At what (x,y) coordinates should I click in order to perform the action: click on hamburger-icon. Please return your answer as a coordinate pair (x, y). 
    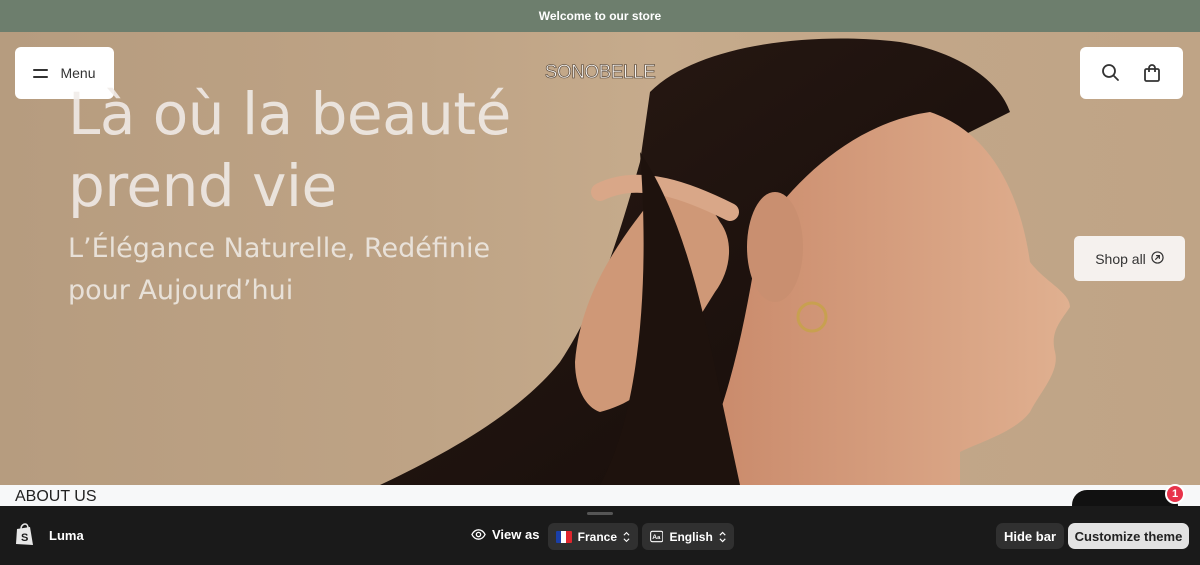
    Looking at the image, I should click on (41, 73).